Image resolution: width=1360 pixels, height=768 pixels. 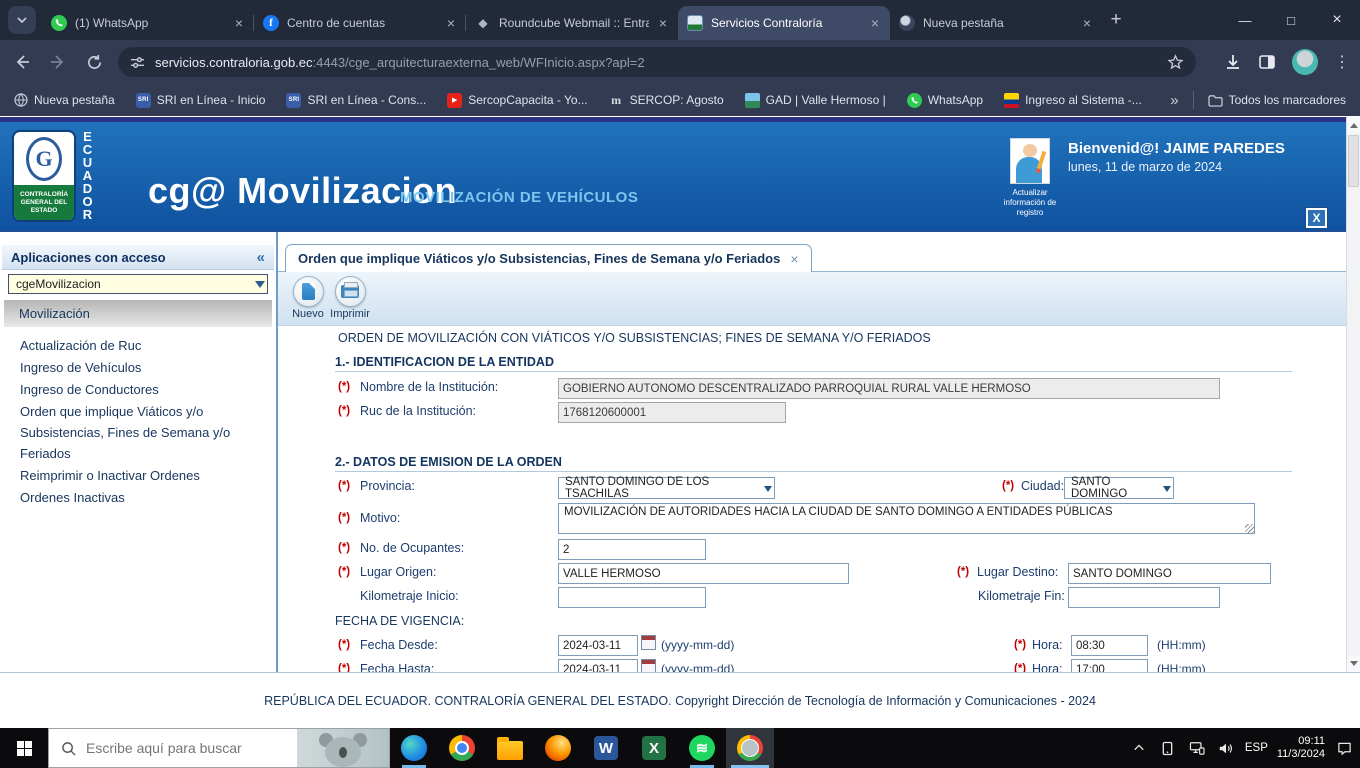 I want to click on taskbar-app-chrome, so click(x=462, y=748).